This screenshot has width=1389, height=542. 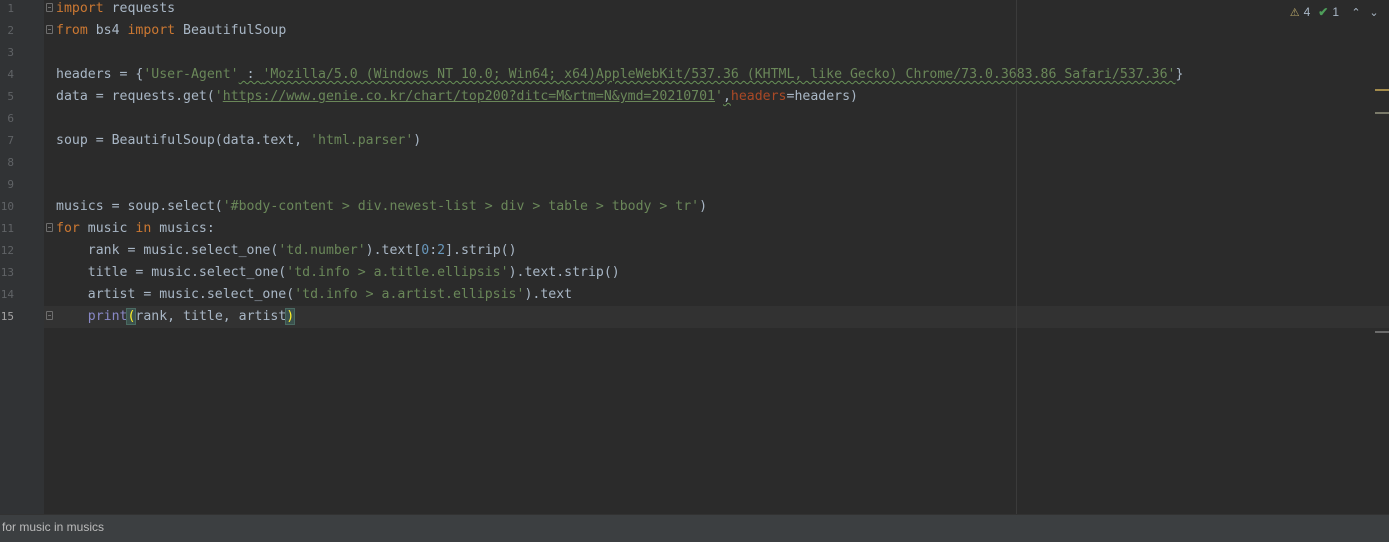 I want to click on line-number: 6, so click(x=10, y=118).